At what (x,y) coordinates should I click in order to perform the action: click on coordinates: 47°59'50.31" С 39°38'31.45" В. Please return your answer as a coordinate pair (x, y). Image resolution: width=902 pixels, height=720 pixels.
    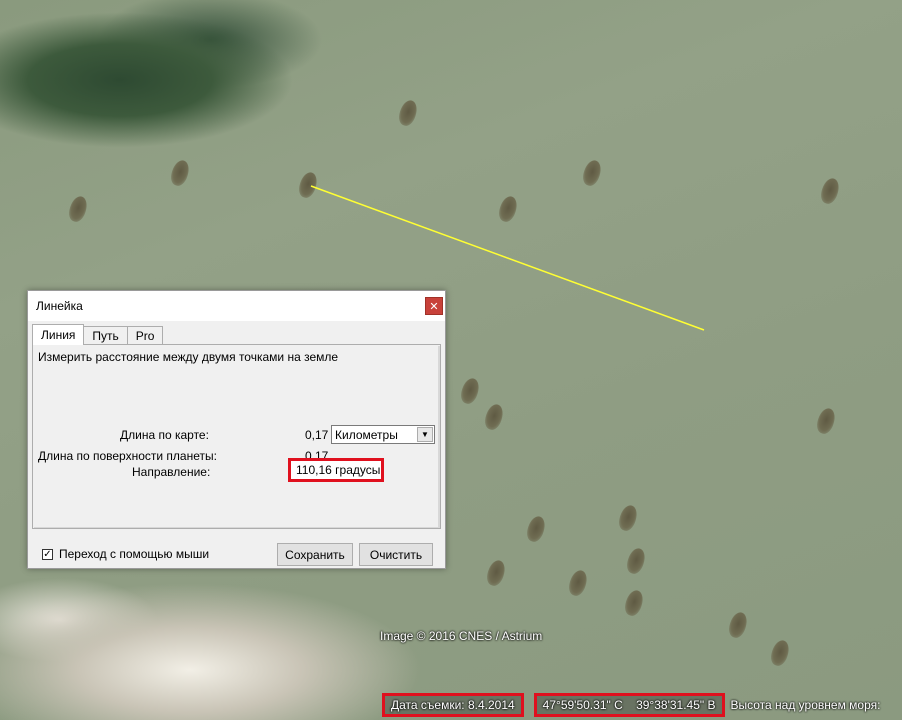
    Looking at the image, I should click on (629, 705).